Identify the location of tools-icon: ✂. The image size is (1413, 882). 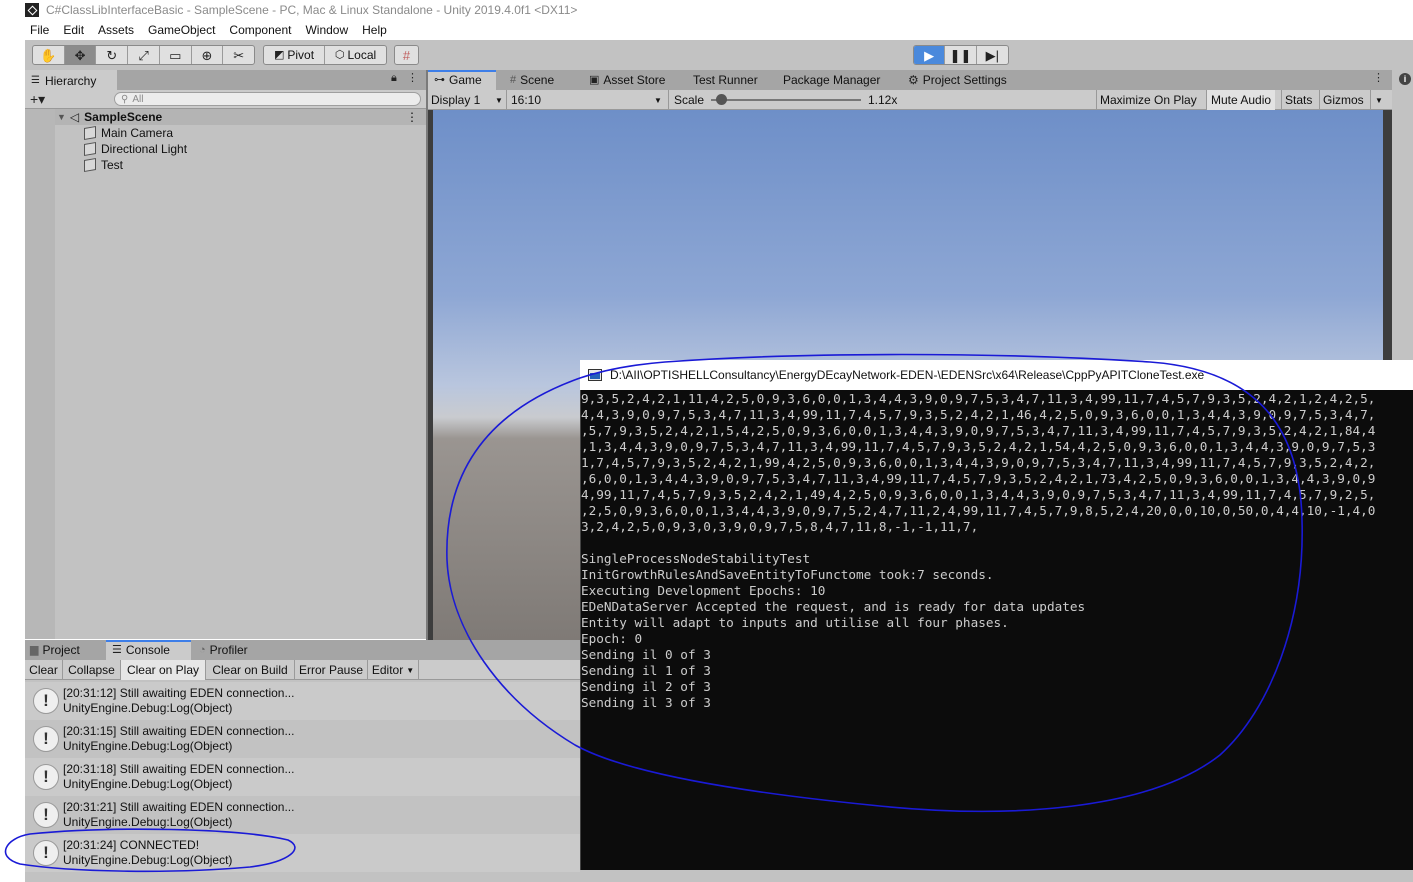
(239, 55).